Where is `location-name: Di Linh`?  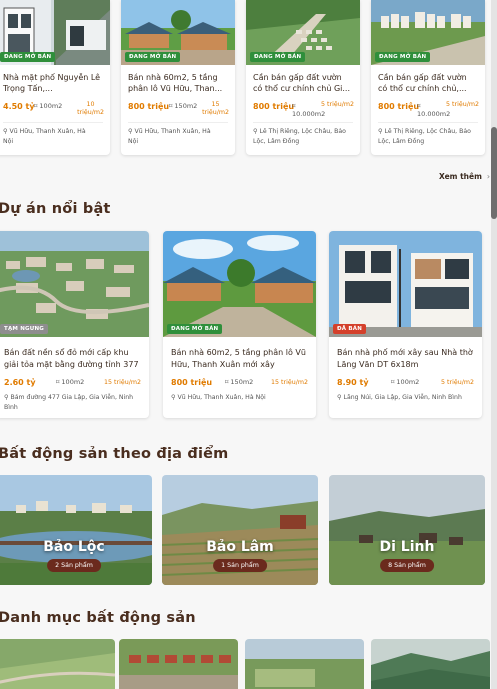
location-name: Di Linh is located at coordinates (407, 547).